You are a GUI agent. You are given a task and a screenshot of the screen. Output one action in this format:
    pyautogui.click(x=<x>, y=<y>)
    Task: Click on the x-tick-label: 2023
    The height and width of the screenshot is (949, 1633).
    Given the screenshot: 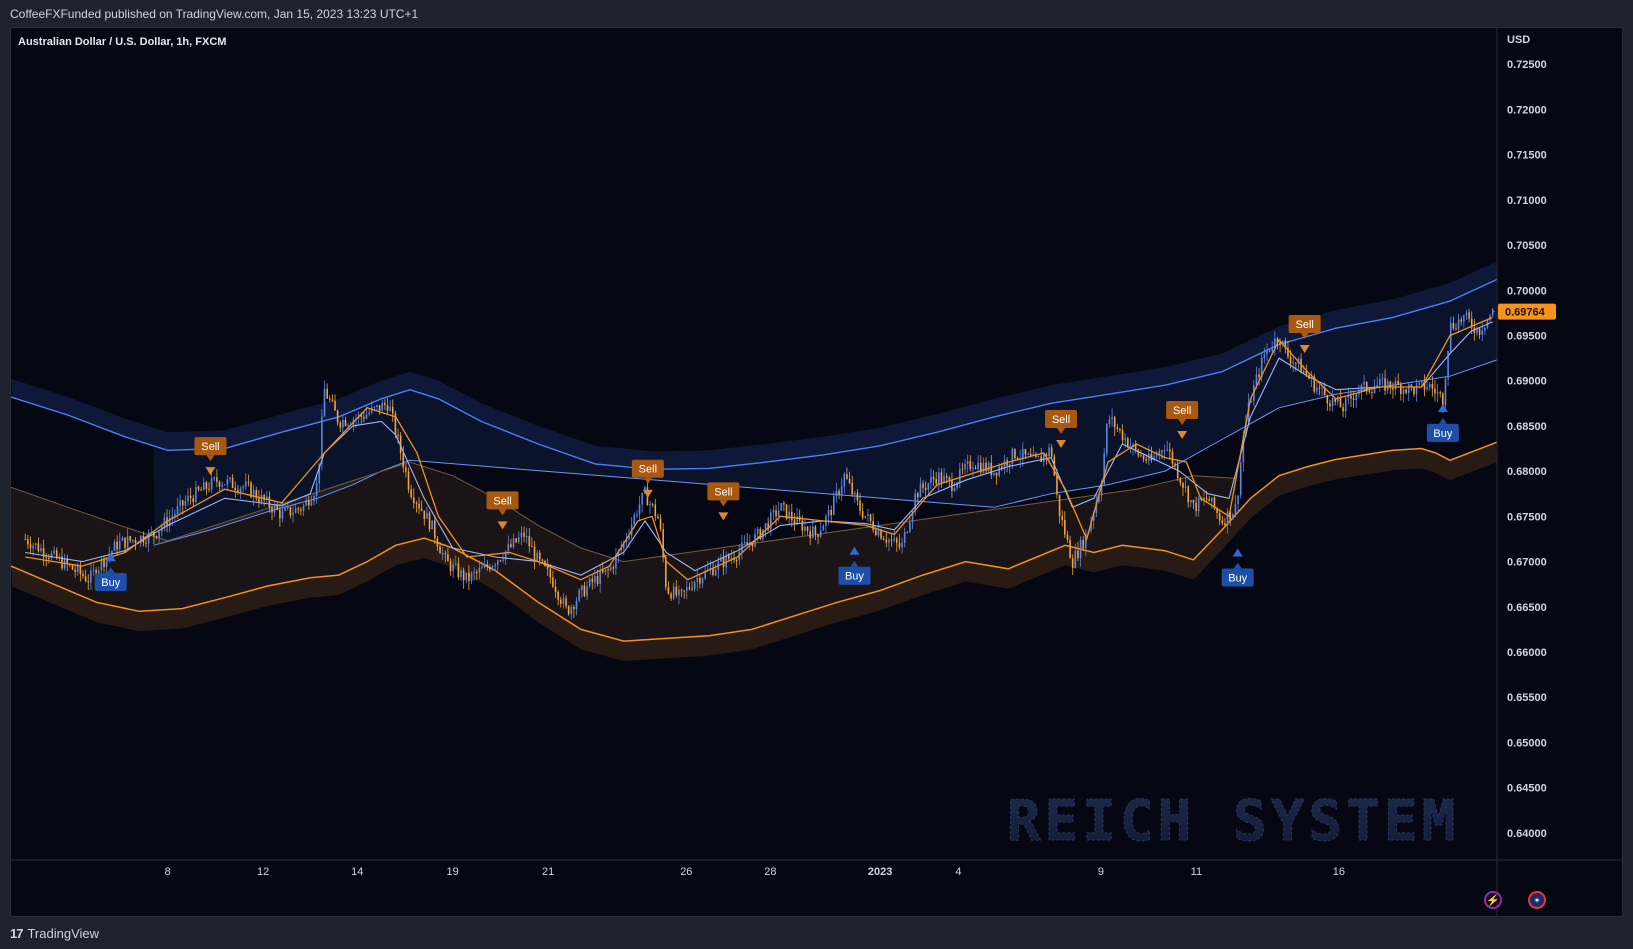 What is the action you would take?
    pyautogui.click(x=880, y=872)
    